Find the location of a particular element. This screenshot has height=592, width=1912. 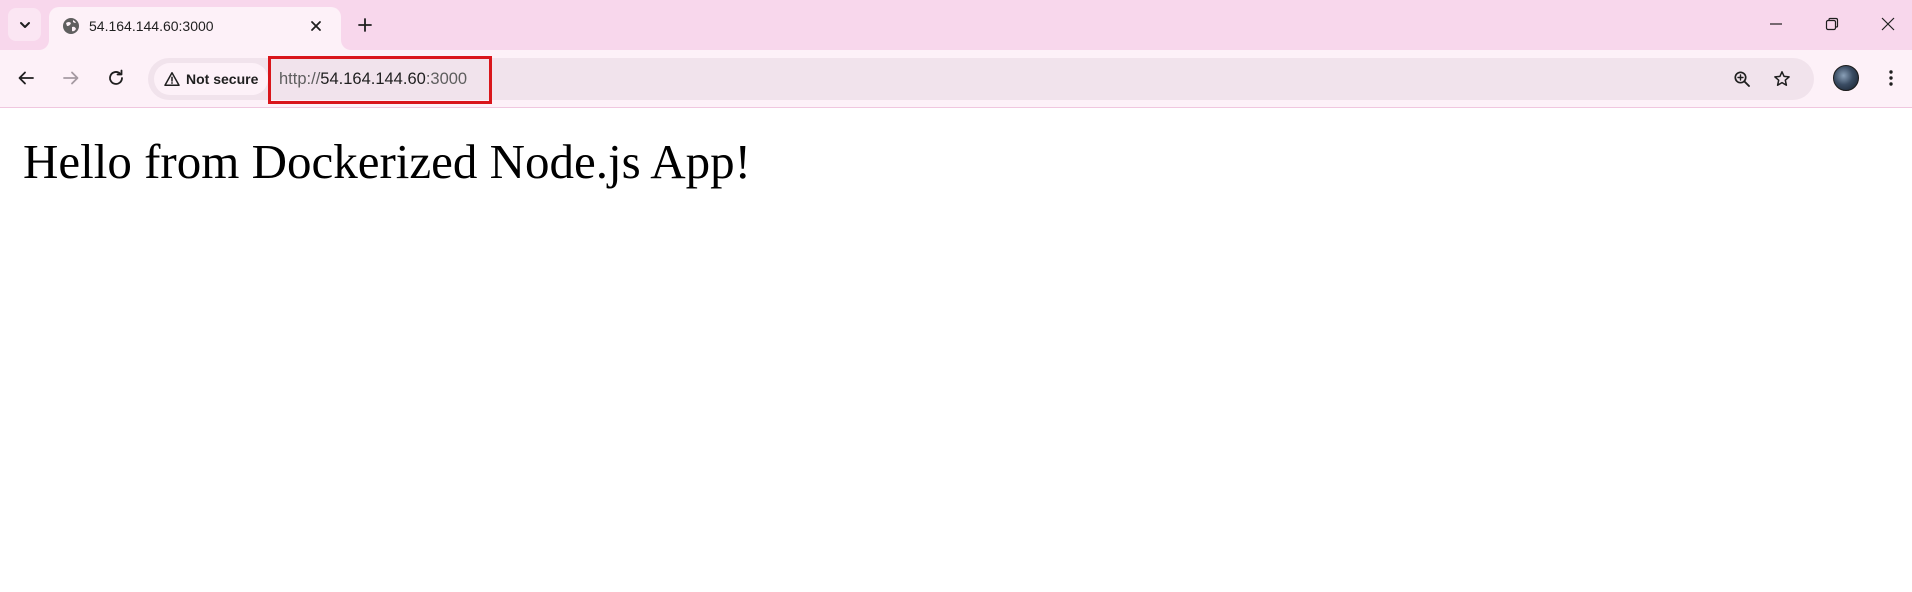

back-button is located at coordinates (26, 78).